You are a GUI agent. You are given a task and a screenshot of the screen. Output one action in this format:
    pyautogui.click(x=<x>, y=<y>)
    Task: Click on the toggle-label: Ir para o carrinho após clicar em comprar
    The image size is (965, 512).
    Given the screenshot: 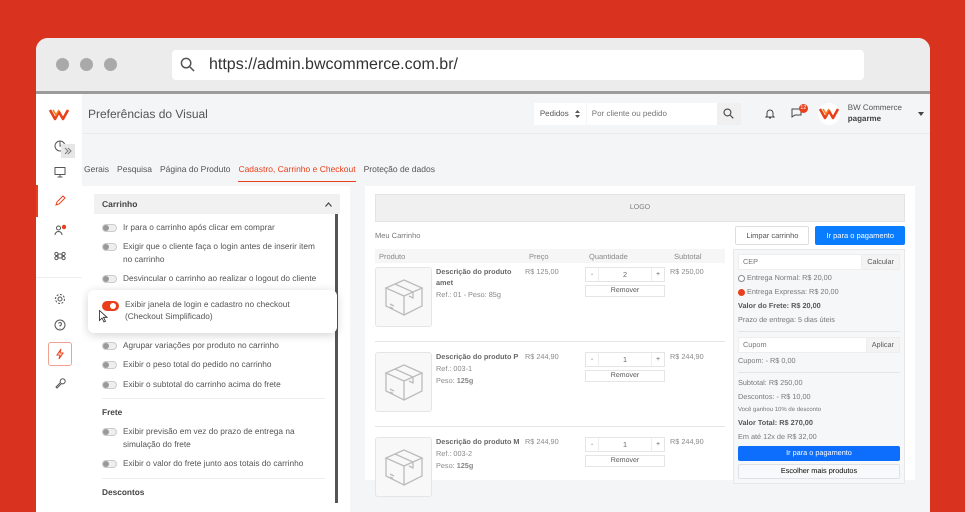 What is the action you would take?
    pyautogui.click(x=199, y=227)
    